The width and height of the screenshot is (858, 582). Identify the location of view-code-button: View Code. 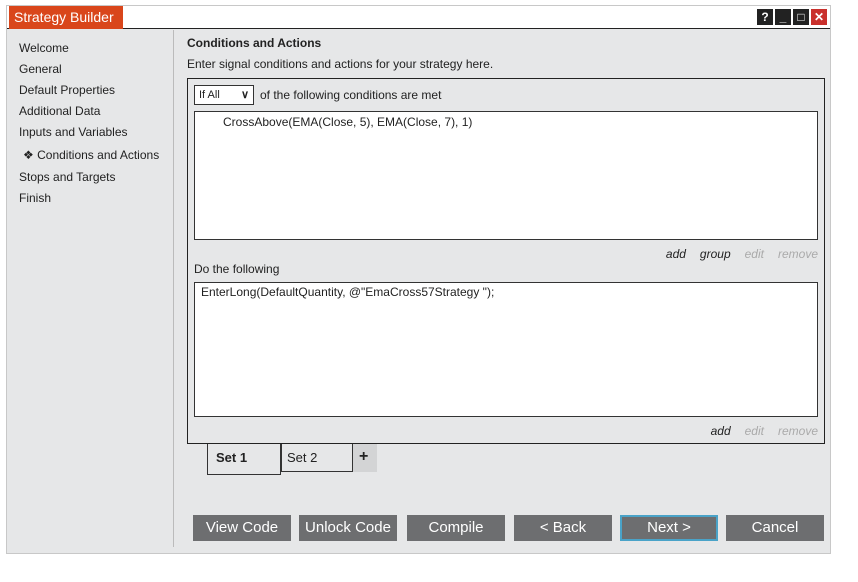
(242, 528).